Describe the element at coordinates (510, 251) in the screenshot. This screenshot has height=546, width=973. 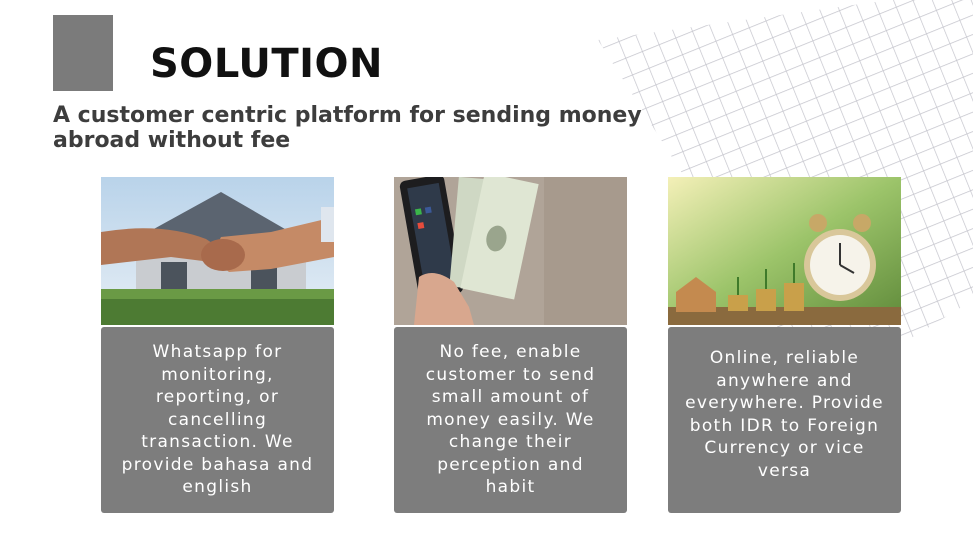
I see `phone-dollar-bills-photo` at that location.